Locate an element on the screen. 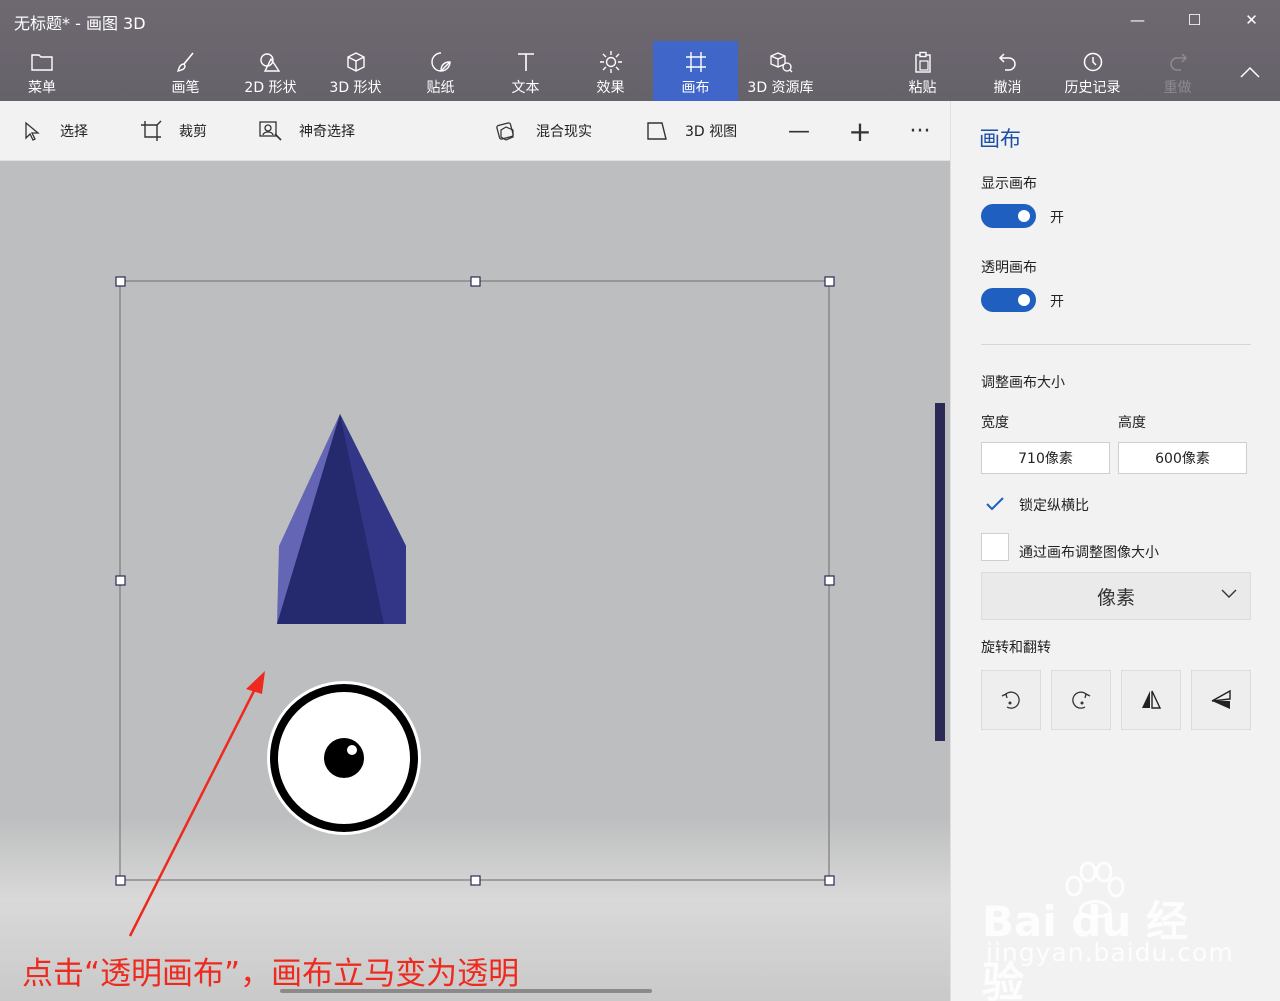 The width and height of the screenshot is (1280, 1001). height-value: 600像素 is located at coordinates (1182, 459).